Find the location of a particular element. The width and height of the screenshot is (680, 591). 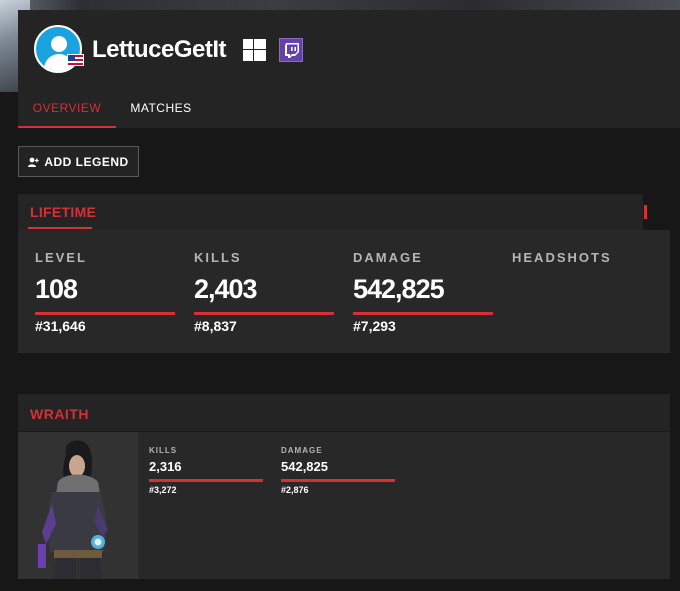

stat-value: 108 is located at coordinates (56, 289).